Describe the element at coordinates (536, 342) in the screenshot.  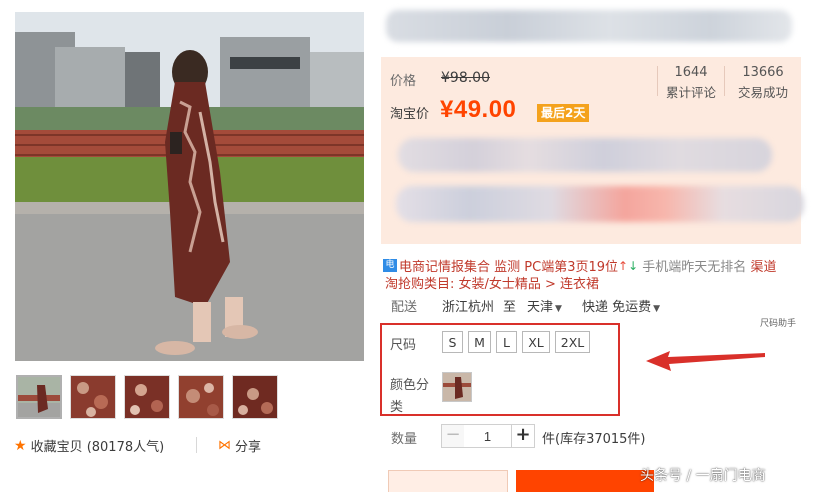
I see `size-option-xl: XL` at that location.